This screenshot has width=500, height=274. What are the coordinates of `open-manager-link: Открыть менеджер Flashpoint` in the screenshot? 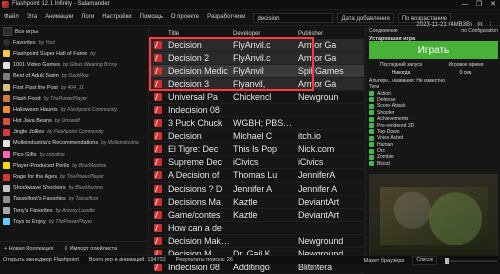 It's located at (41, 260).